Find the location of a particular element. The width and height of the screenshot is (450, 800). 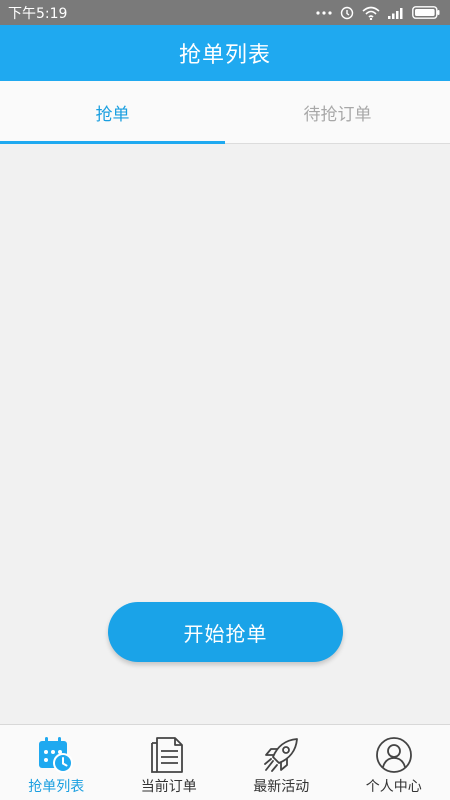

tab-bar: 抢单 待抢订单 is located at coordinates (225, 112).